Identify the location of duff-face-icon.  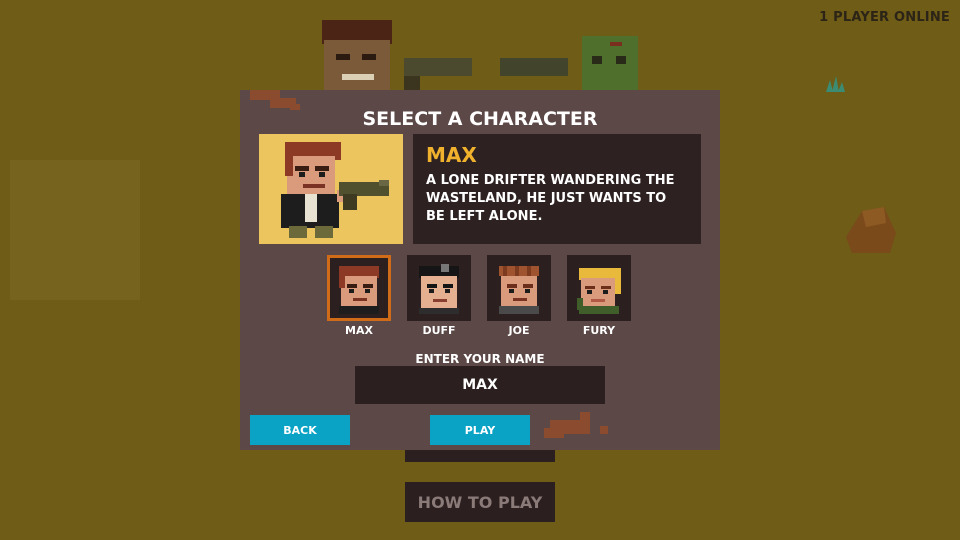
(439, 289).